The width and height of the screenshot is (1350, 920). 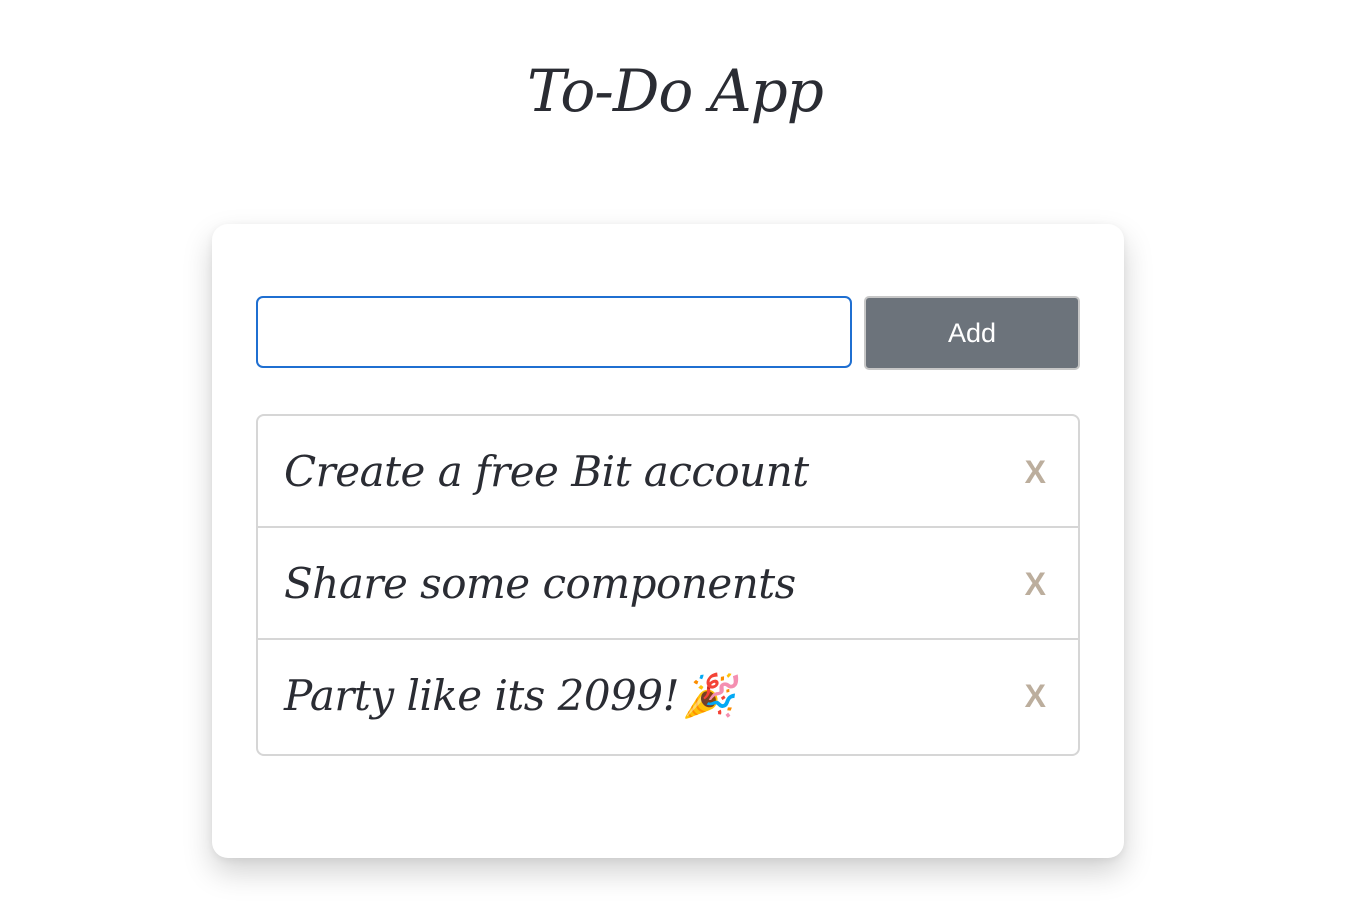 What do you see at coordinates (554, 332) in the screenshot?
I see `new-task-input` at bounding box center [554, 332].